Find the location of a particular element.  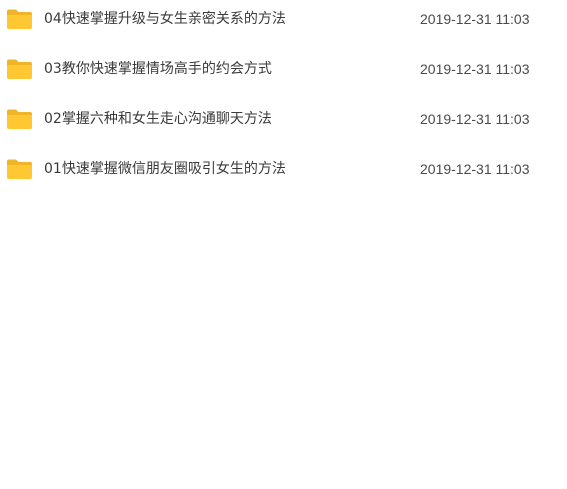

list-item: 04快速掌握升级与女生亲密关系的方法 2019-12-31 11:03 is located at coordinates (283, 22).